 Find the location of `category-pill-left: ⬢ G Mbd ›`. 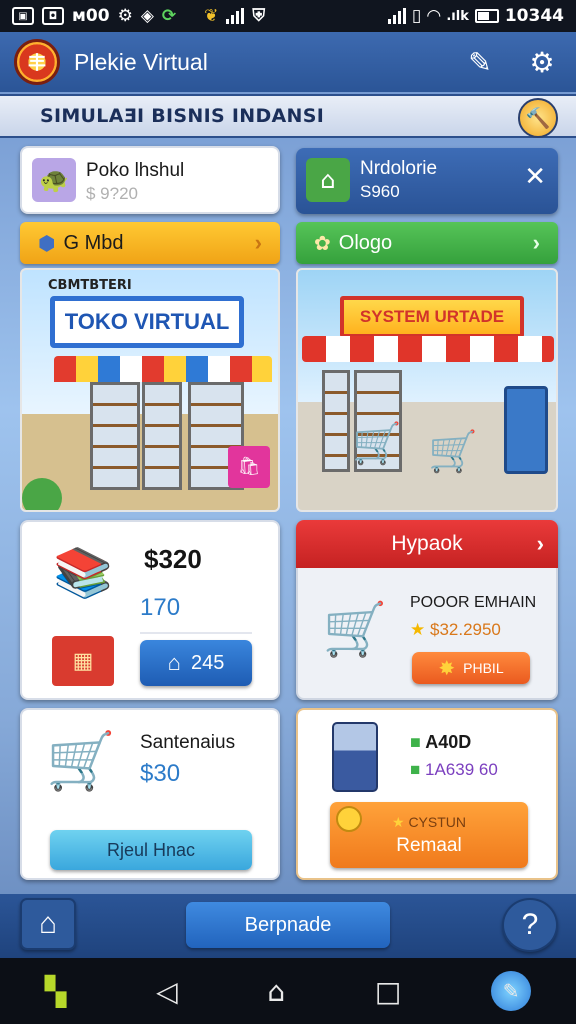

category-pill-left: ⬢ G Mbd › is located at coordinates (150, 243).